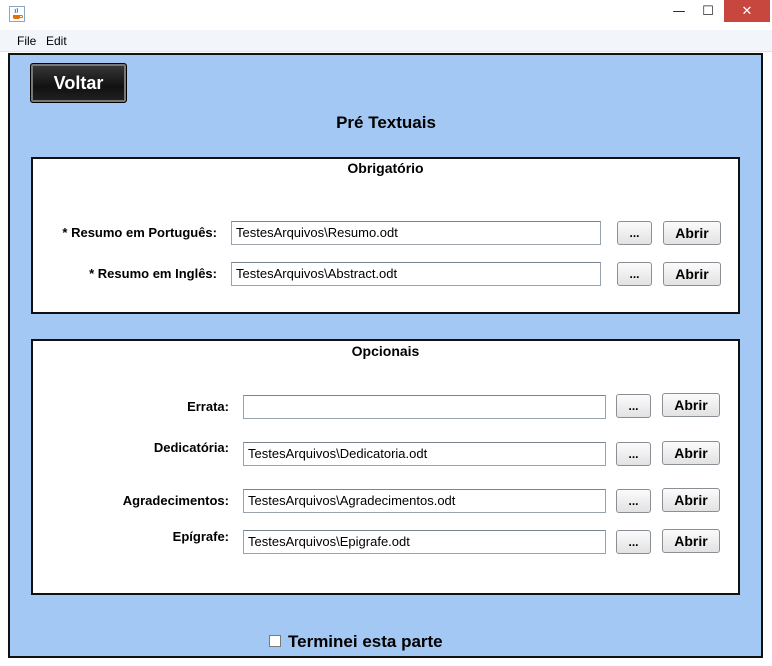  I want to click on maximize-button: ☐, so click(708, 11).